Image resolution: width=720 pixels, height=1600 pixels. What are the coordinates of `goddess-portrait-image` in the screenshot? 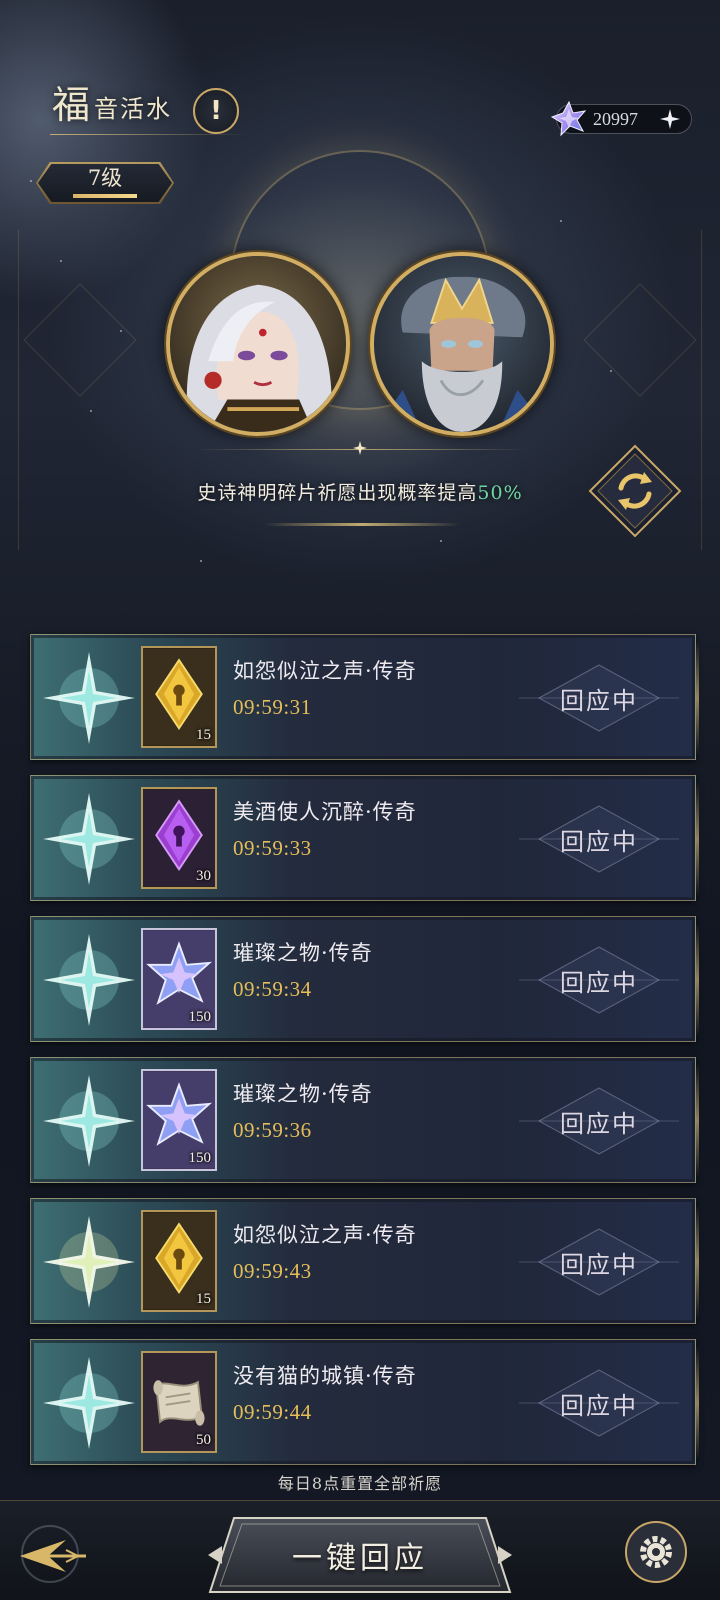 It's located at (258, 344).